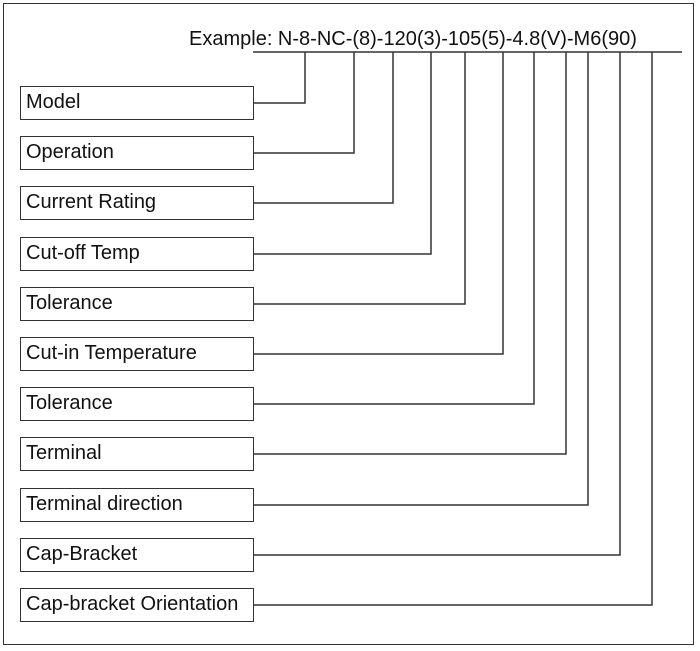 The width and height of the screenshot is (700, 651). Describe the element at coordinates (137, 153) in the screenshot. I see `field-box: Operation` at that location.